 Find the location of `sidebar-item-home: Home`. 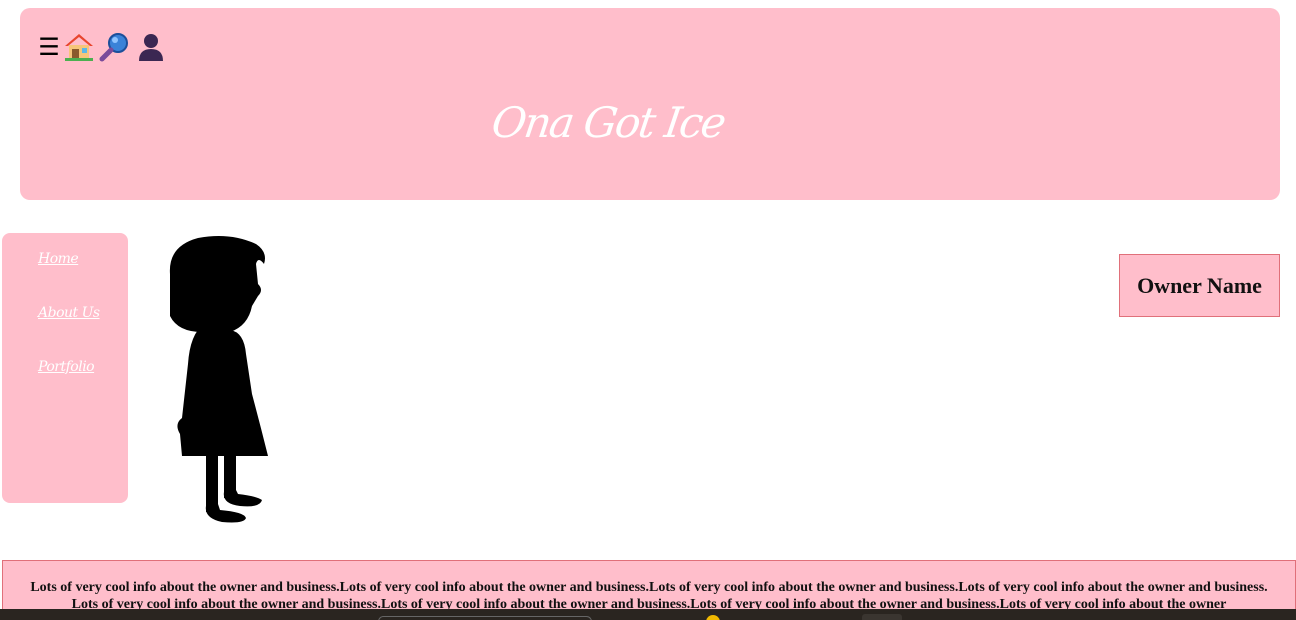

sidebar-item-home: Home is located at coordinates (58, 259).